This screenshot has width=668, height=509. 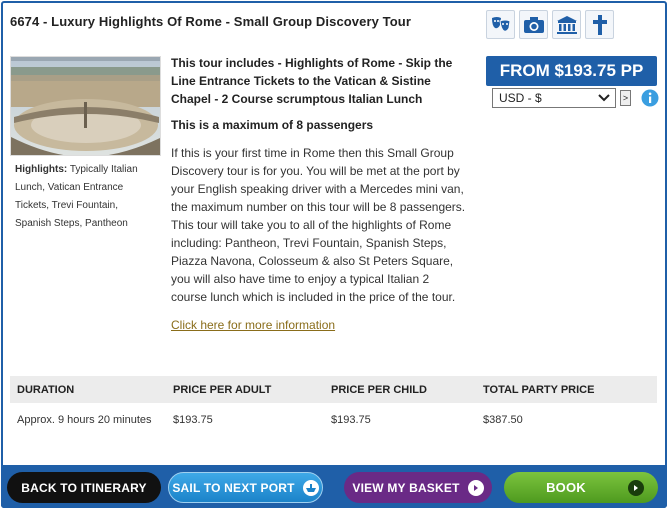 I want to click on more-info-link: Click here for more information, so click(x=253, y=325).